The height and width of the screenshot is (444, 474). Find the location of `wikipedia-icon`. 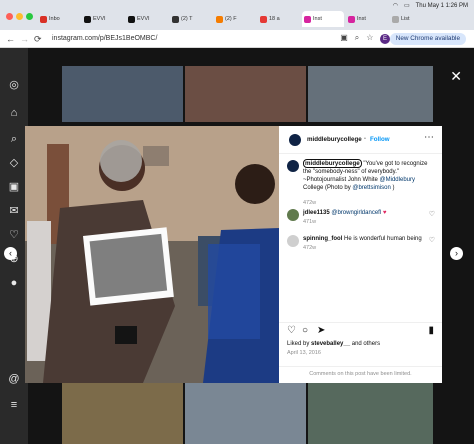

wikipedia-icon is located at coordinates (395, 19).